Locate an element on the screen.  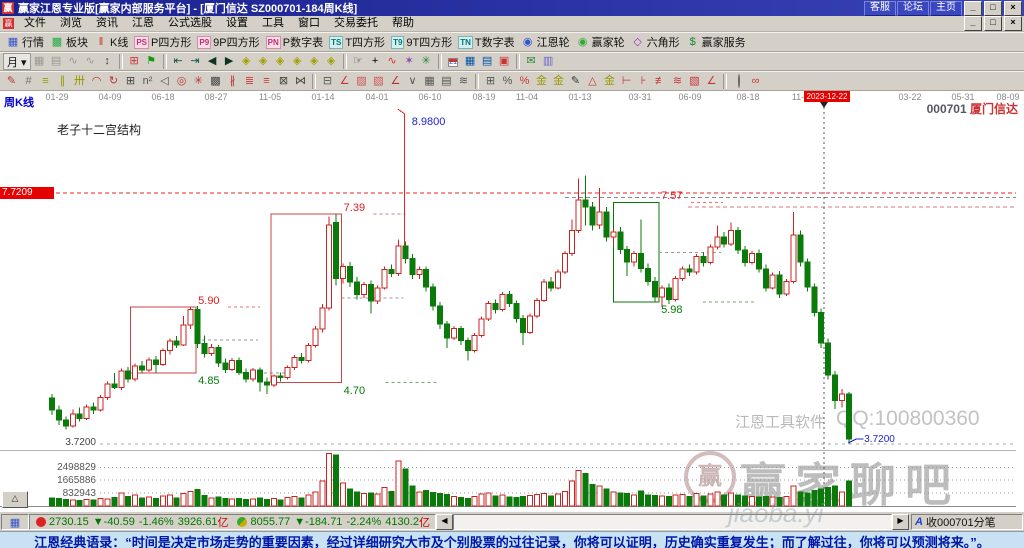
menu-item-8: 交易委托 is located at coordinates (356, 23).